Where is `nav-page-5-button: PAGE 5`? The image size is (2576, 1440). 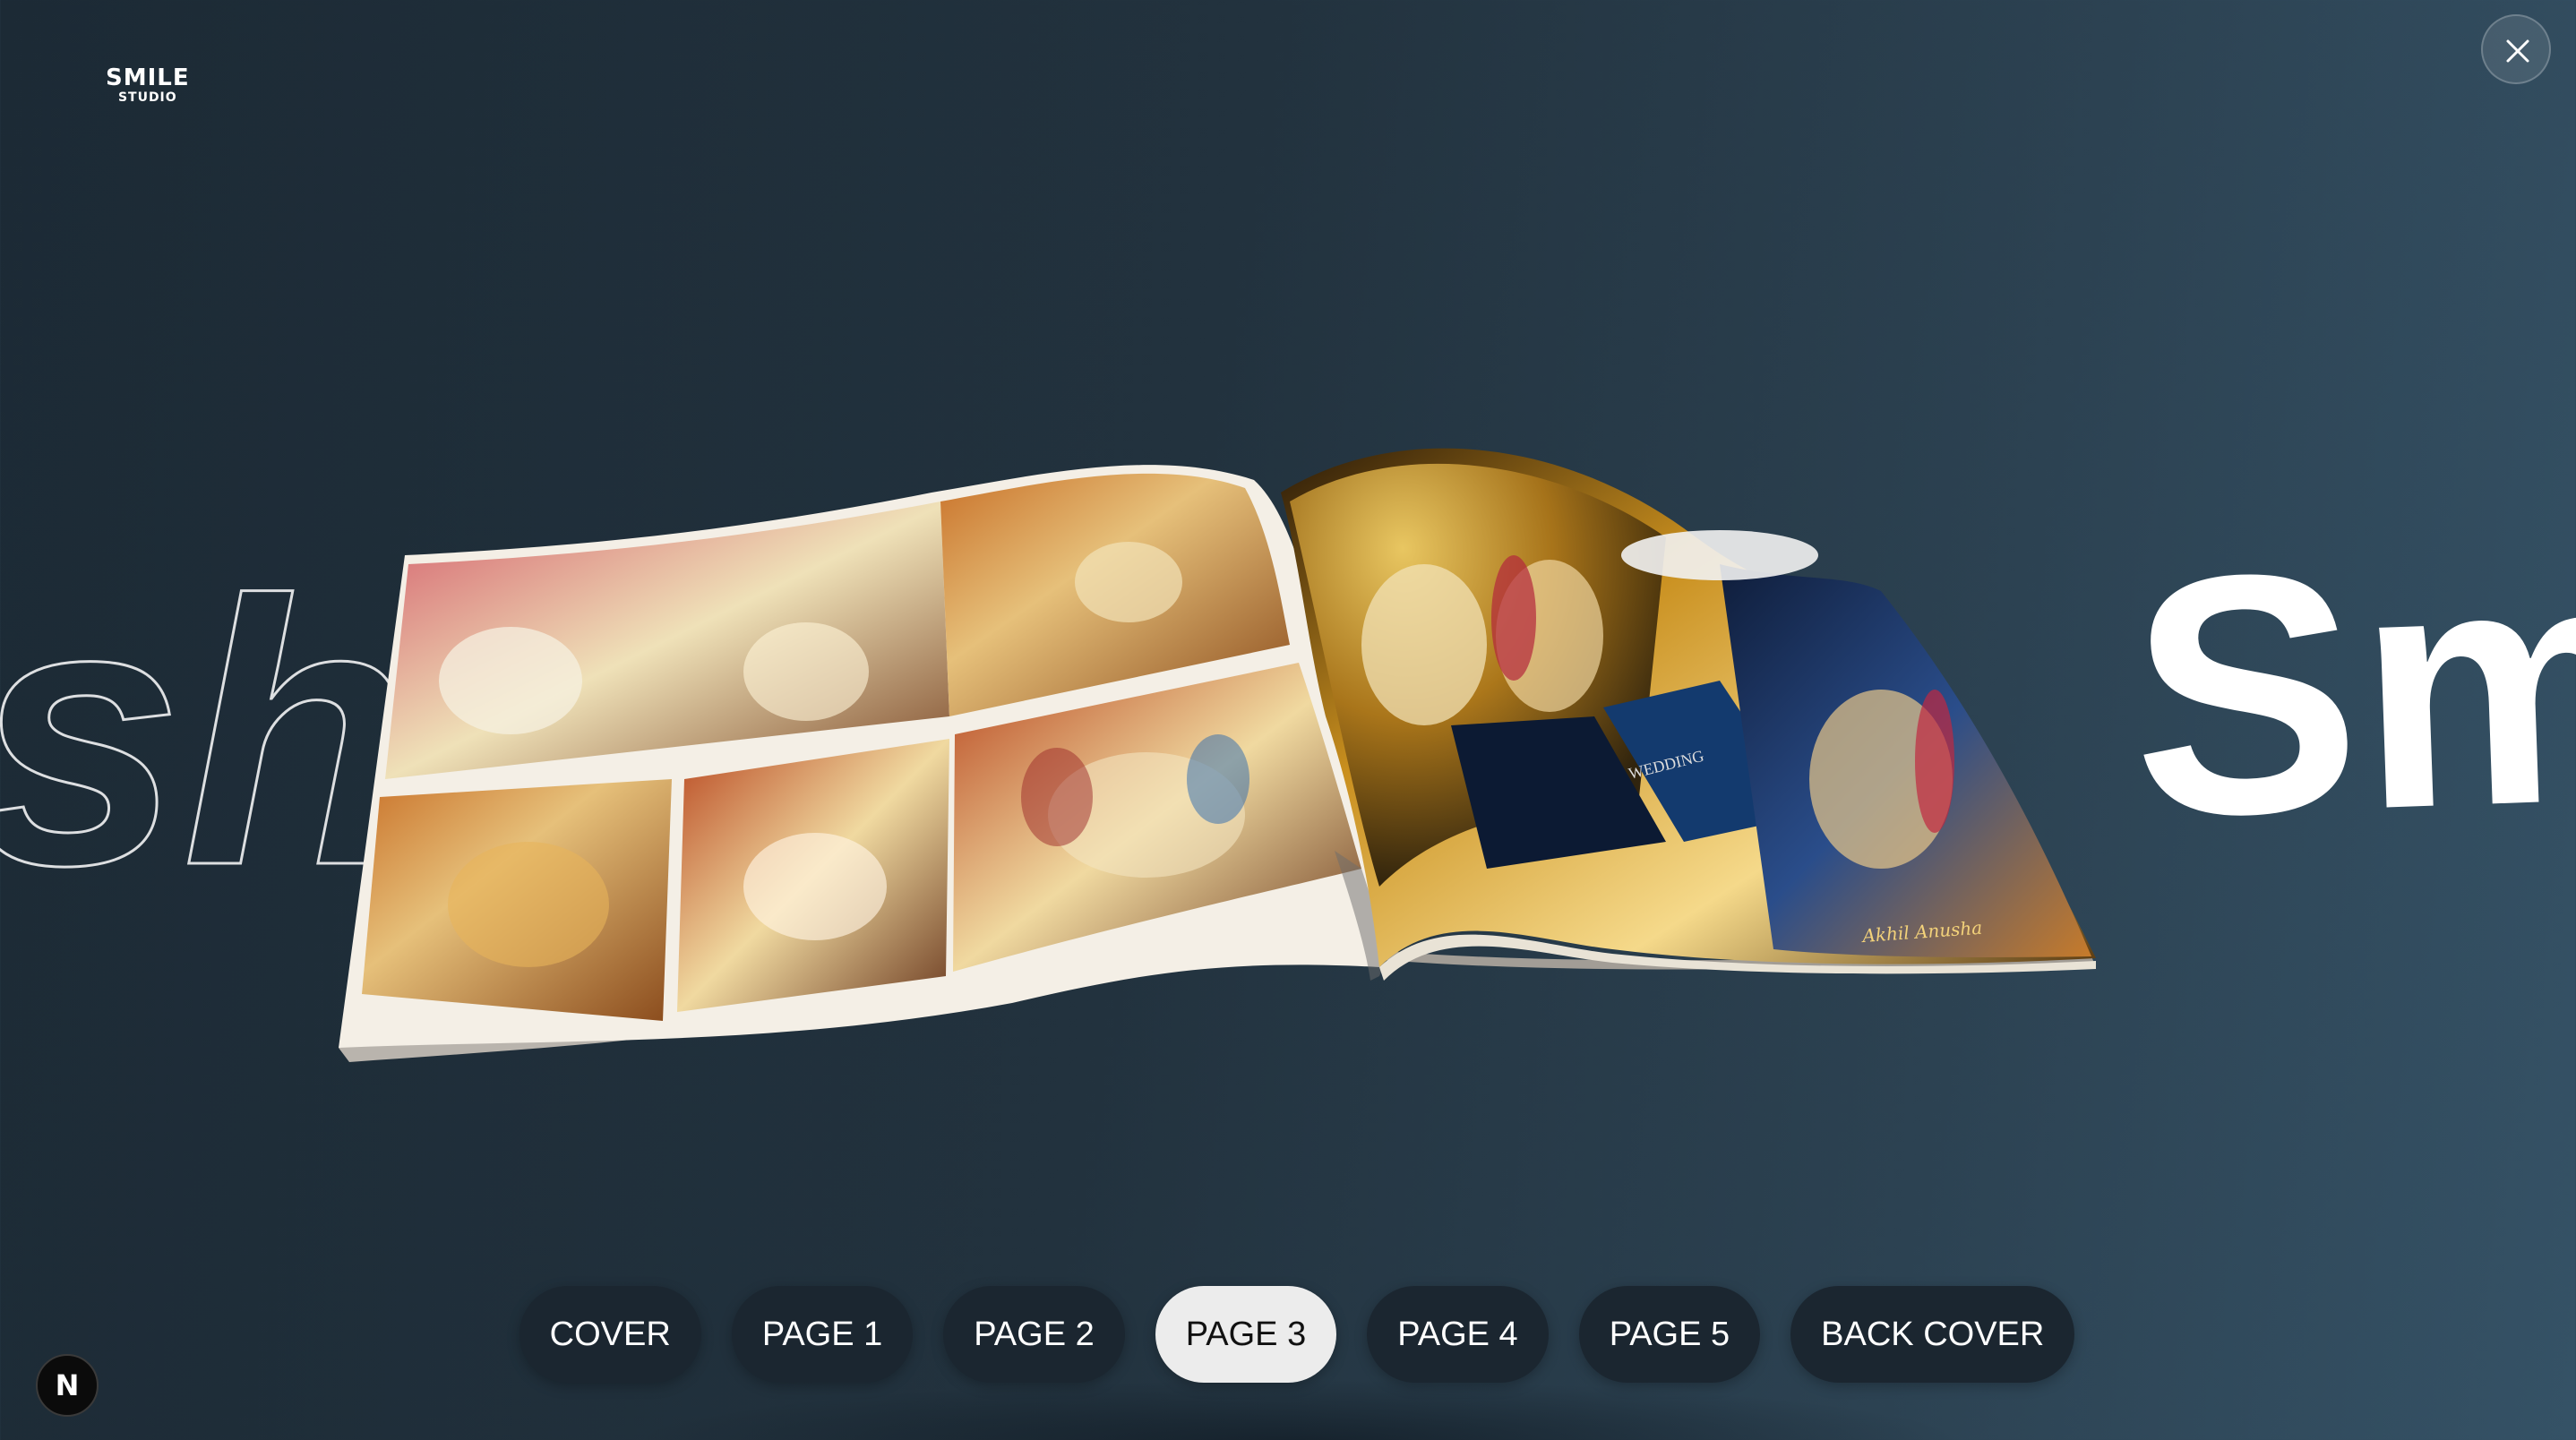
nav-page-5-button: PAGE 5 is located at coordinates (1669, 1334).